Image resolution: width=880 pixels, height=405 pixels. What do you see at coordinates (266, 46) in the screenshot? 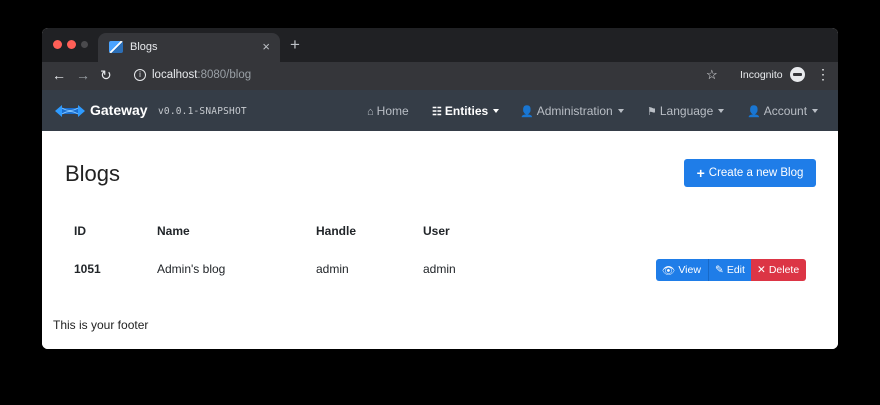
I see `close-tab-icon: ×` at bounding box center [266, 46].